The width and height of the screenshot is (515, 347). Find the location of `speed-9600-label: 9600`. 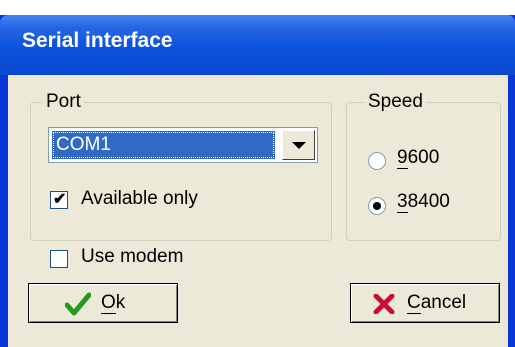

speed-9600-label: 9600 is located at coordinates (418, 158).